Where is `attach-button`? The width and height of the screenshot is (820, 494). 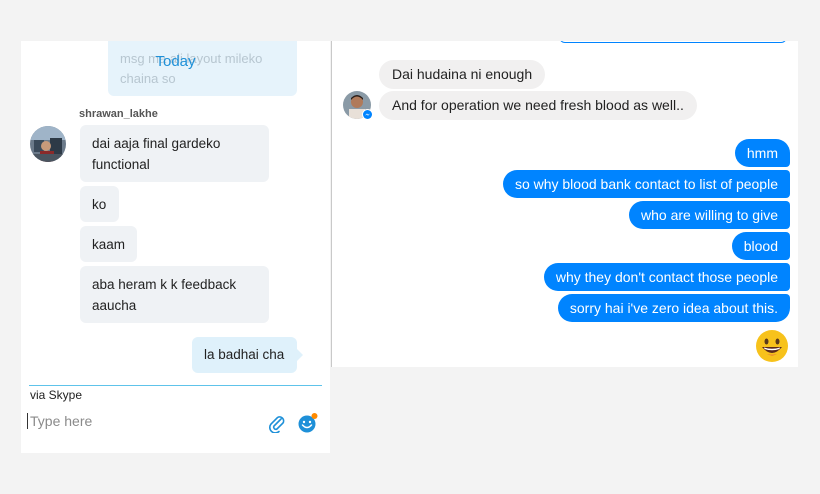
attach-button is located at coordinates (277, 425).